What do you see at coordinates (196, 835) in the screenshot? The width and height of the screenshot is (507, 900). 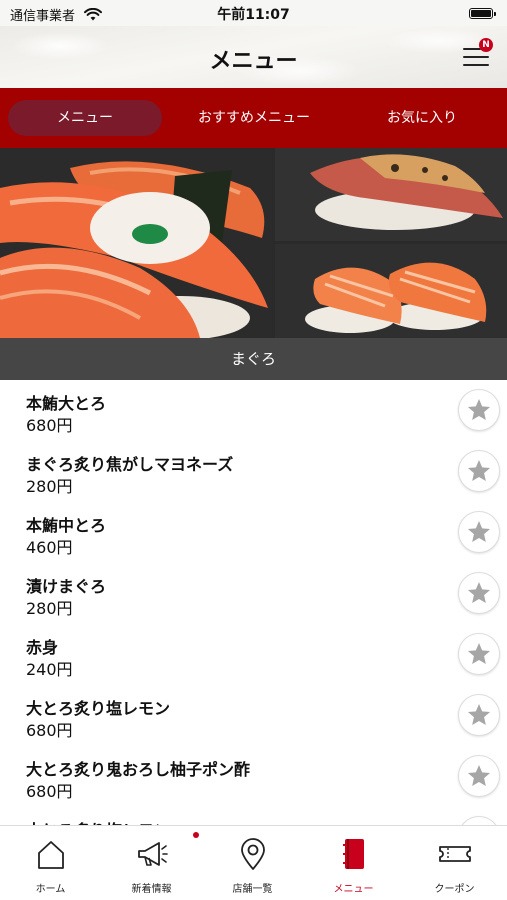 I see `new-indicator-dot` at bounding box center [196, 835].